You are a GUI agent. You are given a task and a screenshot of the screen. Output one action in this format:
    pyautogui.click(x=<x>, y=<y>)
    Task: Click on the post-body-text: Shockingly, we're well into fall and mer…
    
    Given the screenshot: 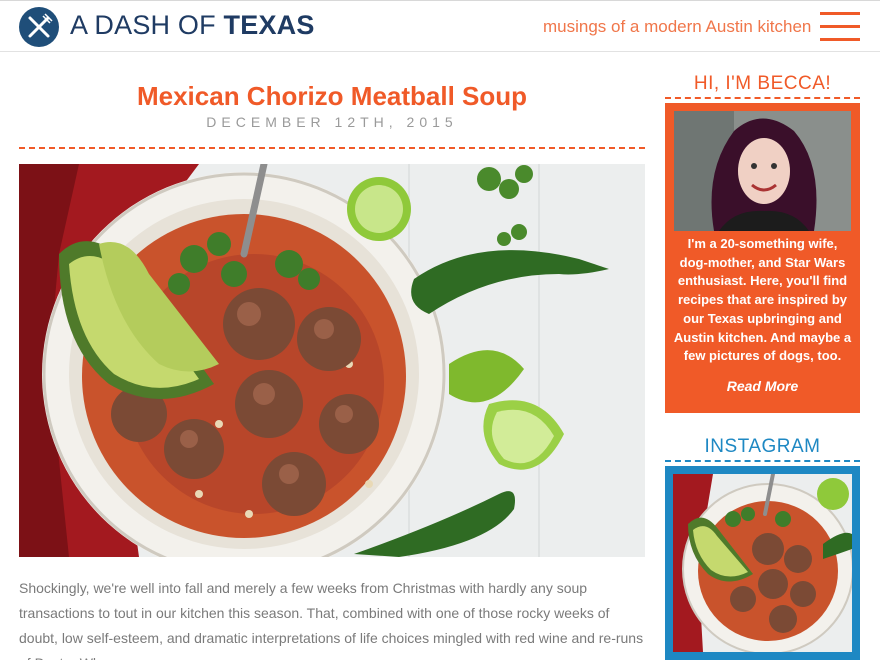 What is the action you would take?
    pyautogui.click(x=331, y=620)
    